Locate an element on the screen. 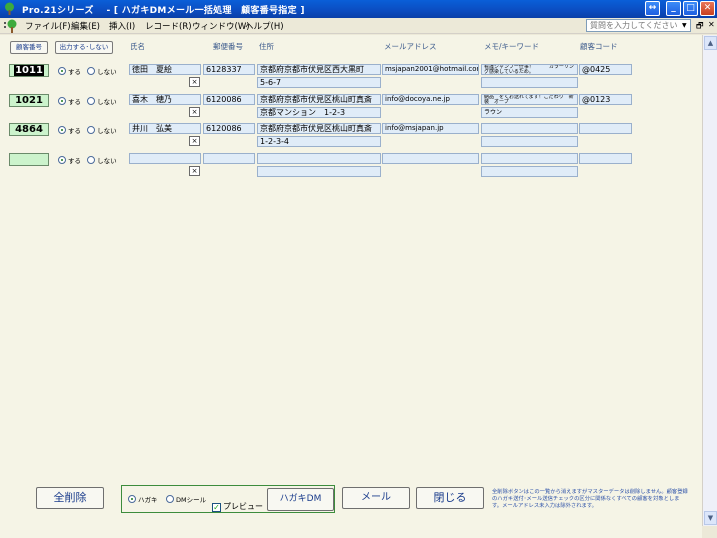 Image resolution: width=717 pixels, height=538 pixels. email-field: msjapan2001@hotmail.com is located at coordinates (430, 69).